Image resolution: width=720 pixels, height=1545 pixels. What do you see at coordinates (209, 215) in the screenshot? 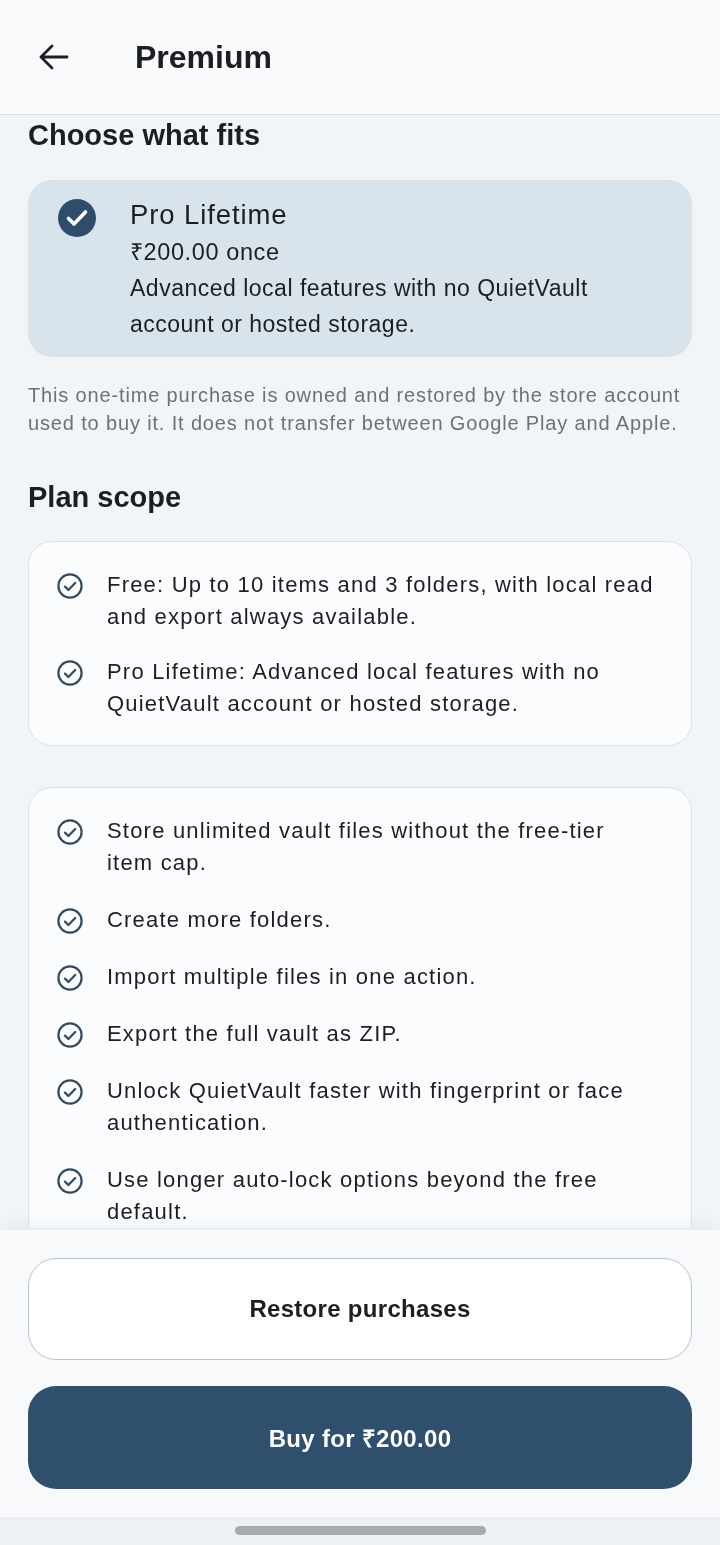
I see `plan-name: Pro Lifetime` at bounding box center [209, 215].